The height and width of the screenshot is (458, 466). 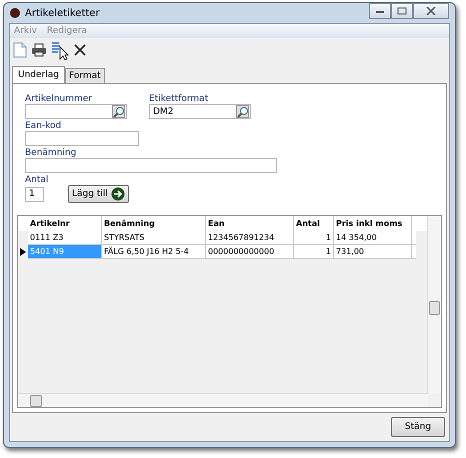 What do you see at coordinates (59, 99) in the screenshot?
I see `field-label: Artikelnummer` at bounding box center [59, 99].